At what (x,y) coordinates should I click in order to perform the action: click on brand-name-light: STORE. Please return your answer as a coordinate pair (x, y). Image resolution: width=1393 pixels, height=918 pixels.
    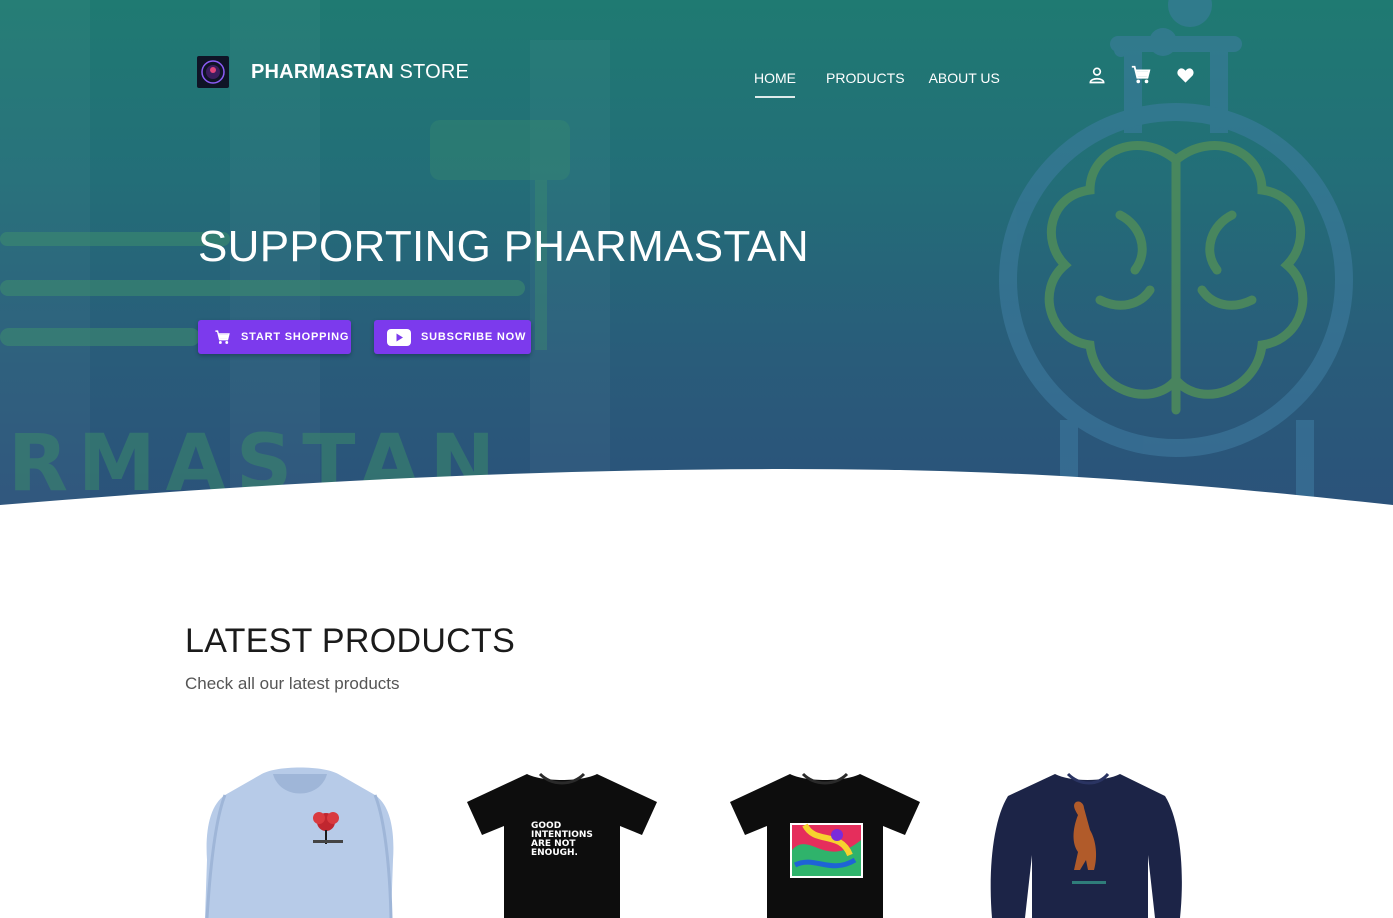
    Looking at the image, I should click on (431, 71).